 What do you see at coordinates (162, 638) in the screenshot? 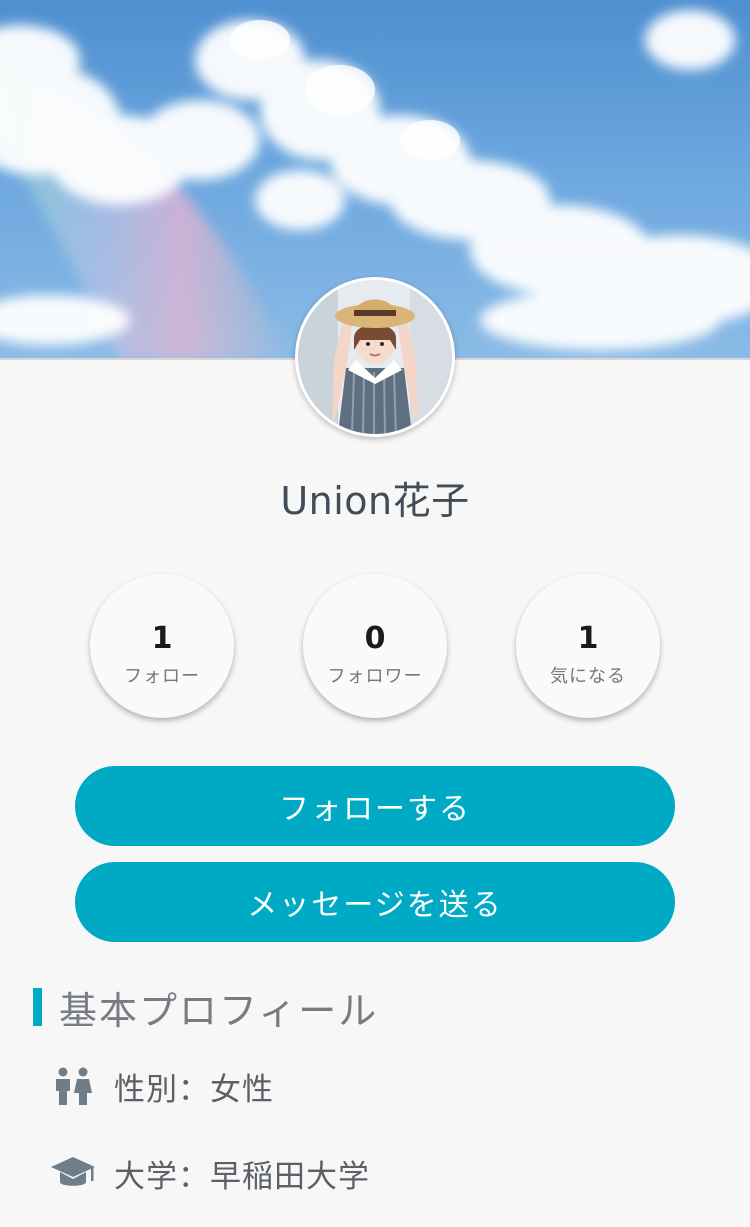
I see `stat-following-count: 1` at bounding box center [162, 638].